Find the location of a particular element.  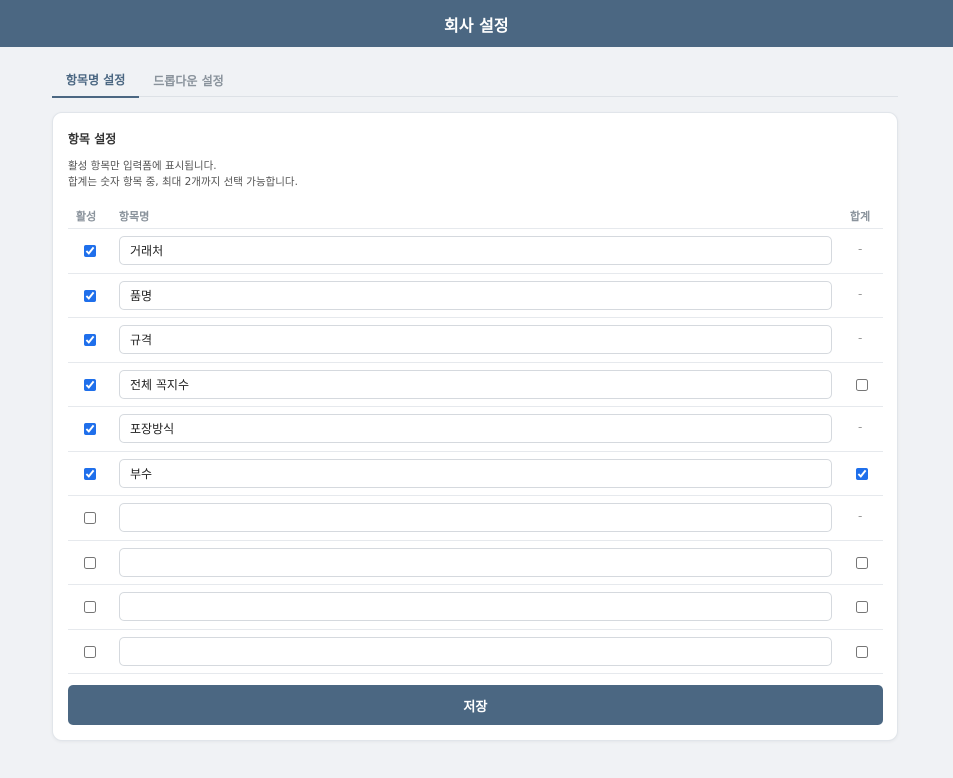

header-name: 항목명 is located at coordinates (134, 216).